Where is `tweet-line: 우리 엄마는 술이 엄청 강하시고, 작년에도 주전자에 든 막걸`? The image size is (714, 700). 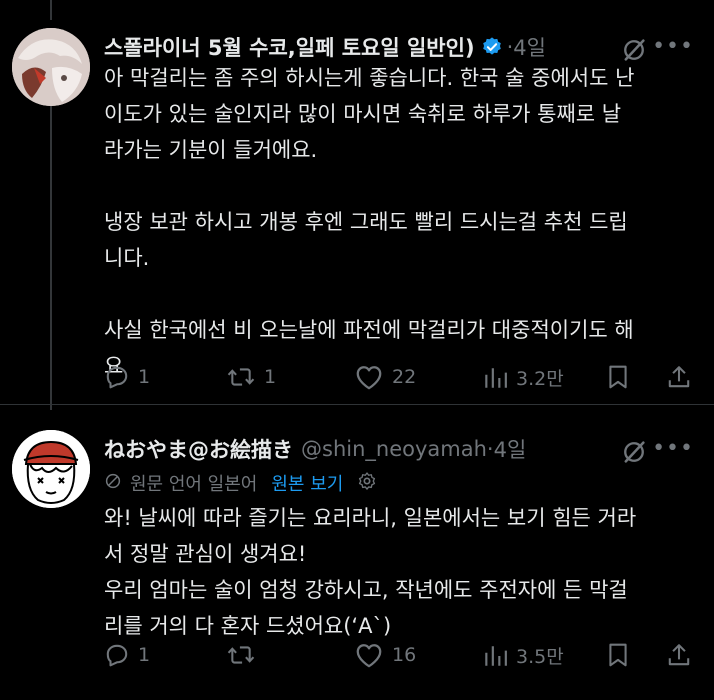
tweet-line: 우리 엄마는 술이 엄청 강하시고, 작년에도 주전자에 든 막걸 is located at coordinates (366, 590).